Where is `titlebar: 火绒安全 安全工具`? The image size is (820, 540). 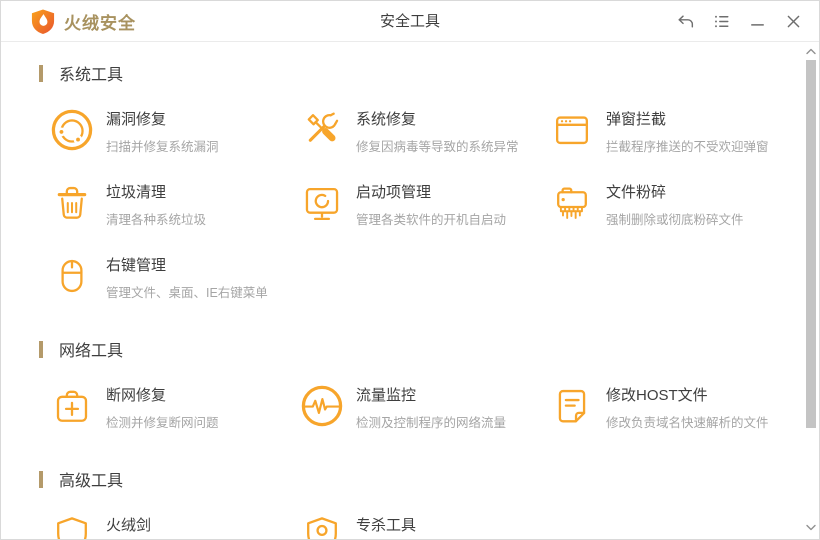
titlebar: 火绒安全 安全工具 is located at coordinates (410, 21).